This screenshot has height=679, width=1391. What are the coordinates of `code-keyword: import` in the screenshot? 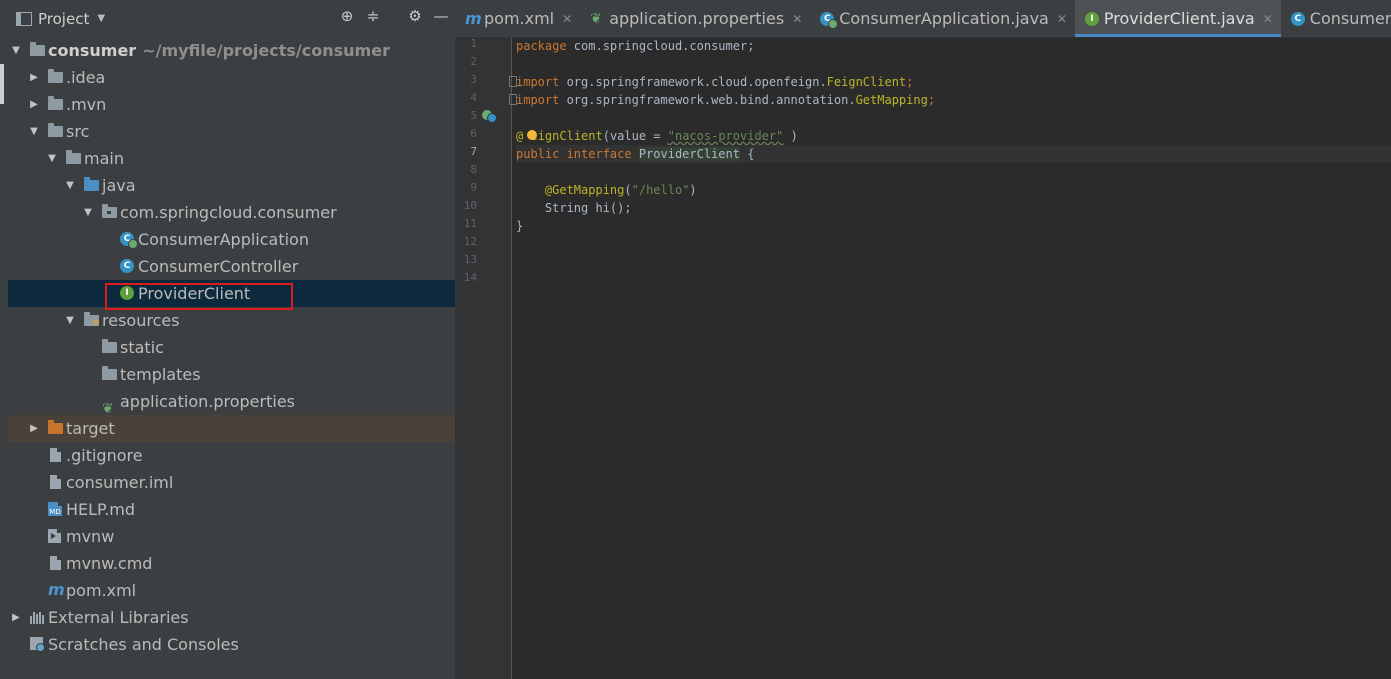 It's located at (538, 100).